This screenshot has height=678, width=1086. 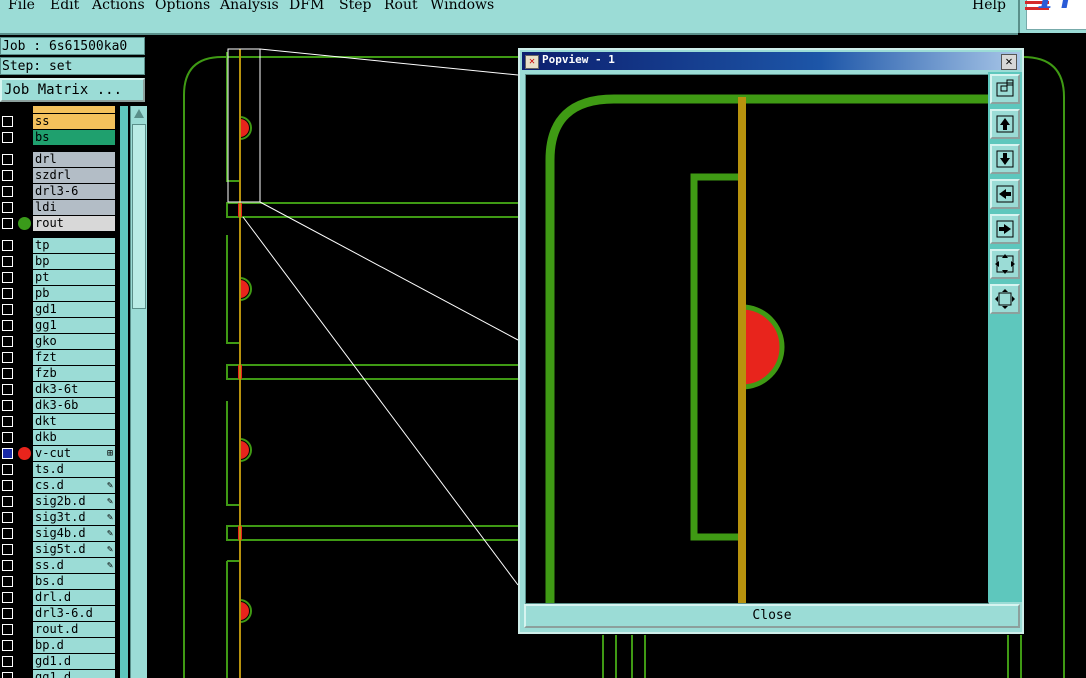 I want to click on layer-name: rout.d, so click(x=74, y=629).